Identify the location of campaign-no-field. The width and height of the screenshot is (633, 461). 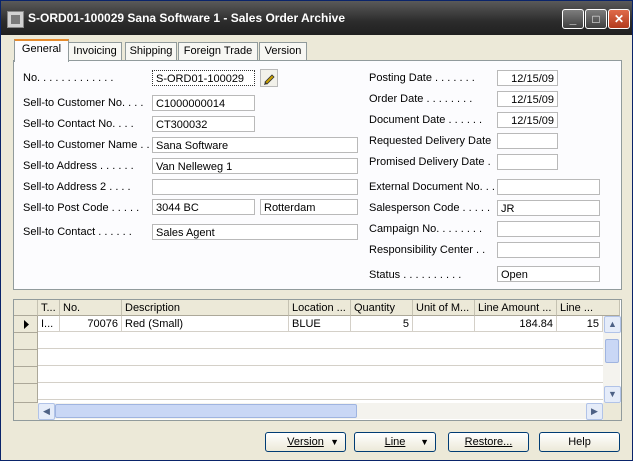
(548, 229).